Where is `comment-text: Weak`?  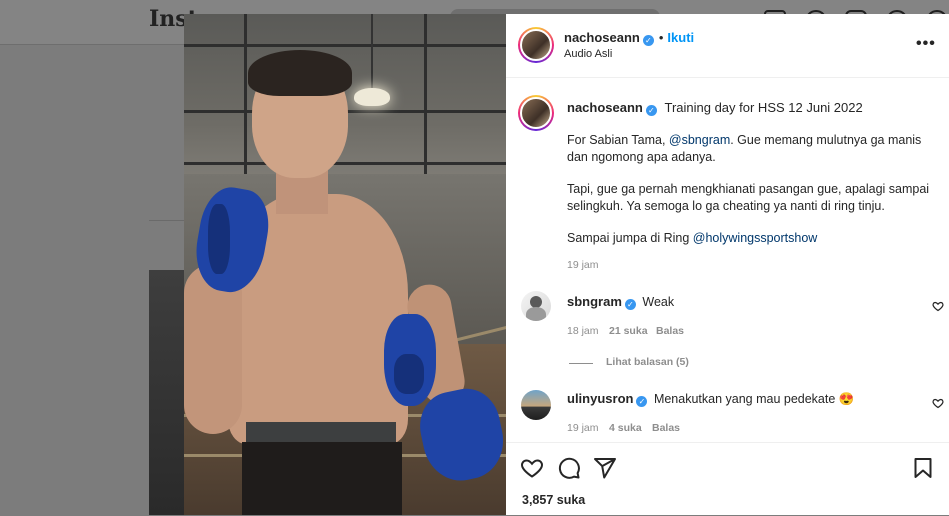
comment-text: Weak is located at coordinates (658, 302).